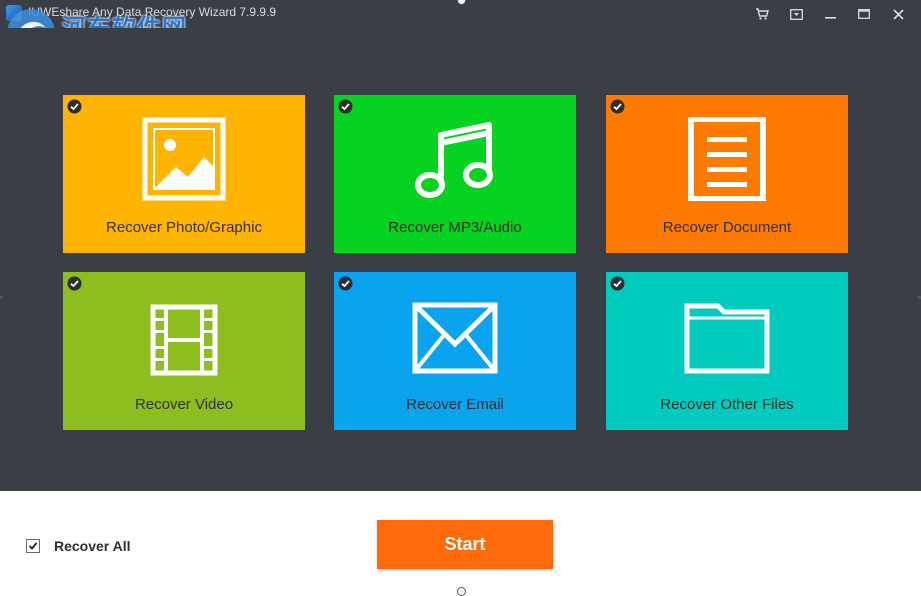 Image resolution: width=921 pixels, height=596 pixels. What do you see at coordinates (727, 338) in the screenshot?
I see `folder-icon` at bounding box center [727, 338].